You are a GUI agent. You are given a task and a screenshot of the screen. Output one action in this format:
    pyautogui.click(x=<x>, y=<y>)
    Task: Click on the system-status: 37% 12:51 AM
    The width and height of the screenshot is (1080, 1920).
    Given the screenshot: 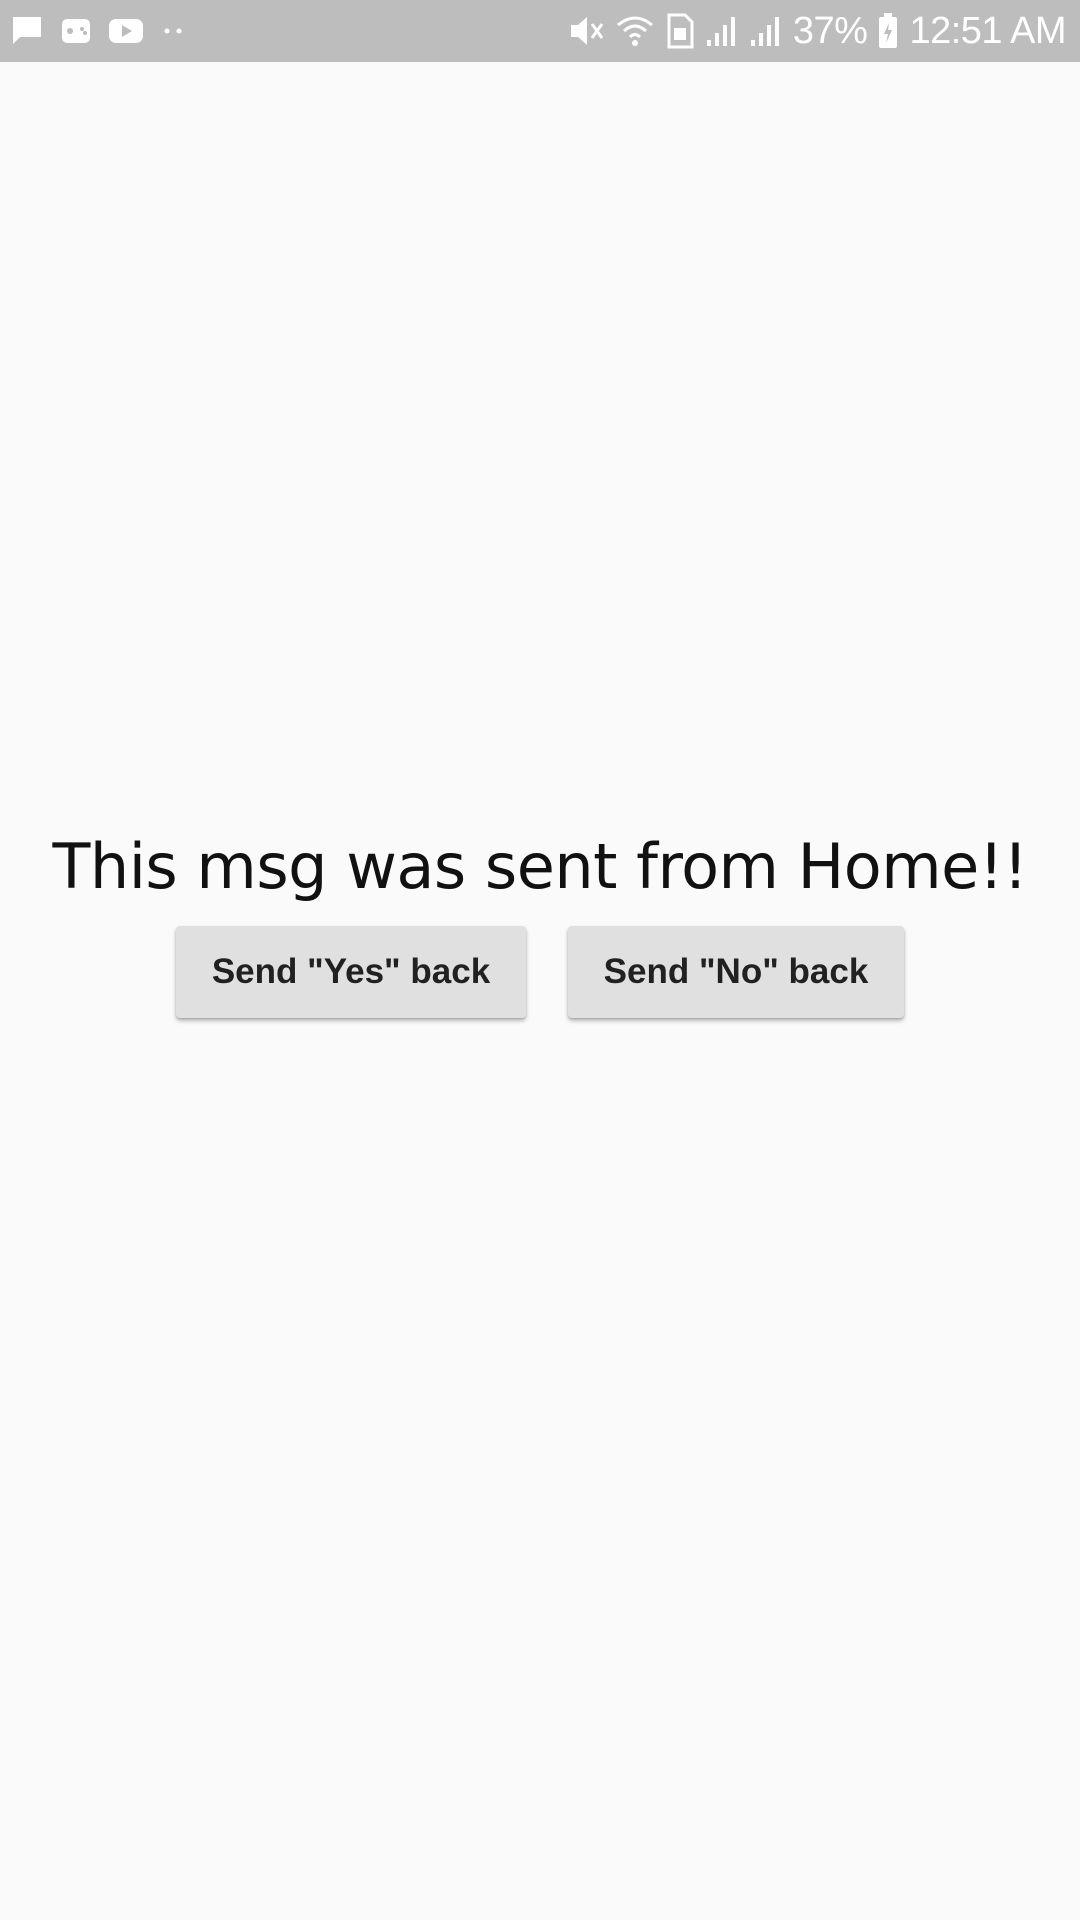 What is the action you would take?
    pyautogui.click(x=816, y=31)
    